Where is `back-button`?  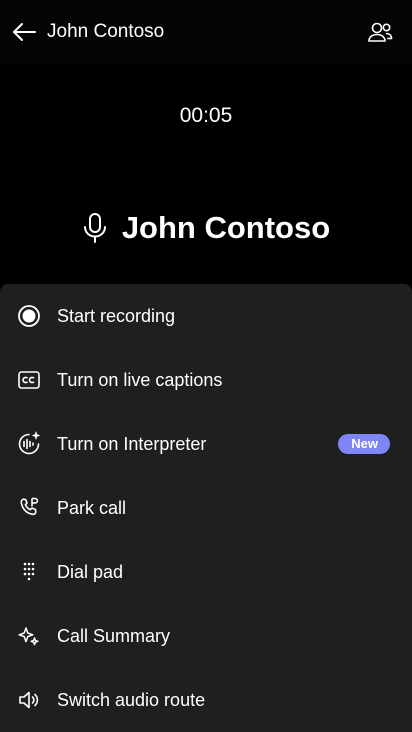 back-button is located at coordinates (24, 32).